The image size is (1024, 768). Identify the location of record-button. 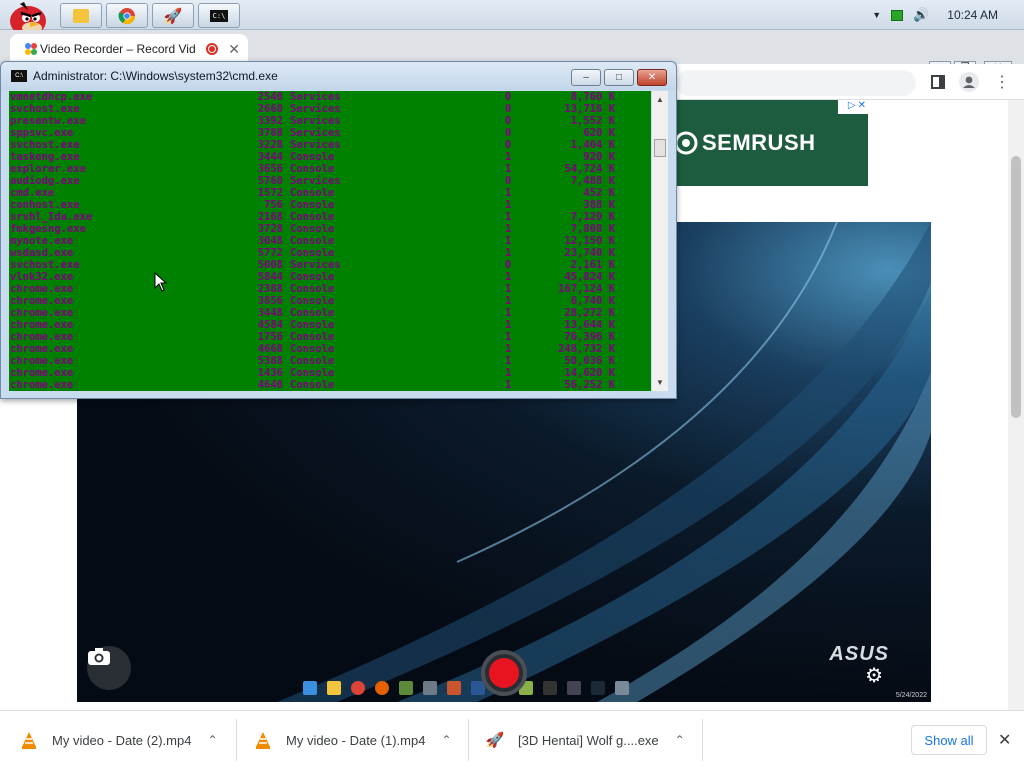
(504, 673).